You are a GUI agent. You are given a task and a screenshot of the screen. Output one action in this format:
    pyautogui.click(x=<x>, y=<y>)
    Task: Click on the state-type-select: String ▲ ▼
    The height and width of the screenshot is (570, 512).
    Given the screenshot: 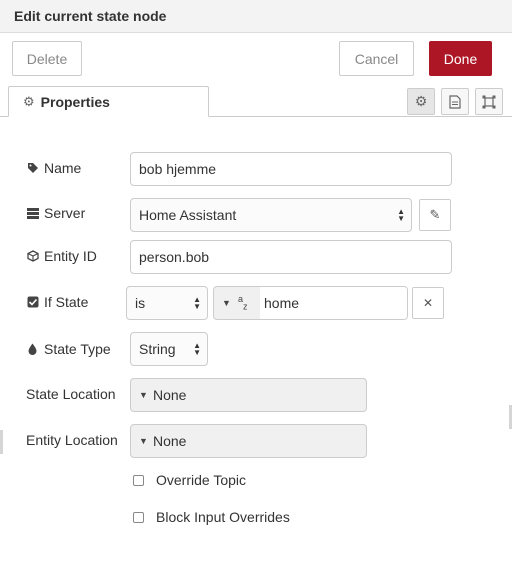 What is the action you would take?
    pyautogui.click(x=169, y=349)
    